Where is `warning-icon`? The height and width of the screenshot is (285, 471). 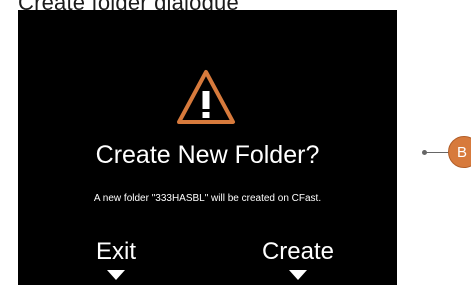
warning-icon is located at coordinates (206, 97).